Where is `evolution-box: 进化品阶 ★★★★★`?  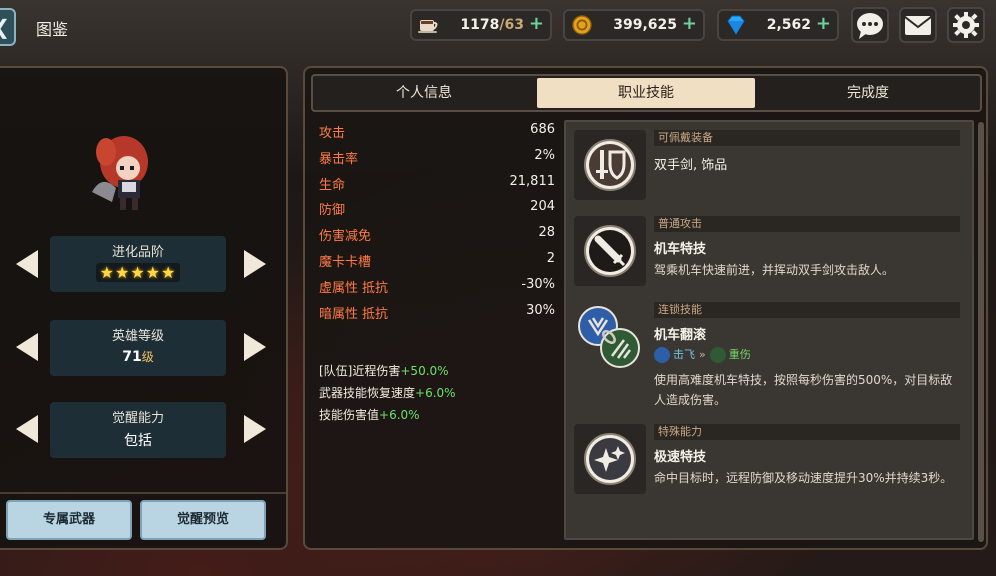
evolution-box: 进化品阶 ★★★★★ is located at coordinates (138, 264).